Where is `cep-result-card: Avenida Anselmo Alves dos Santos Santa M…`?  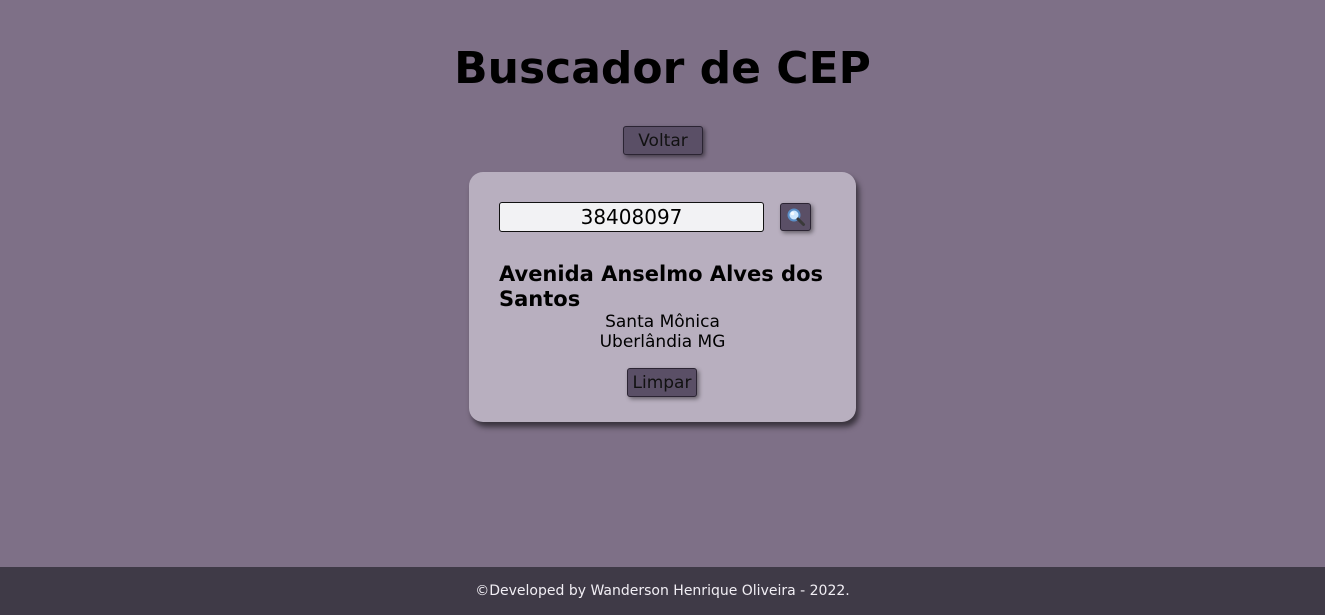 cep-result-card: Avenida Anselmo Alves dos Santos Santa M… is located at coordinates (662, 297).